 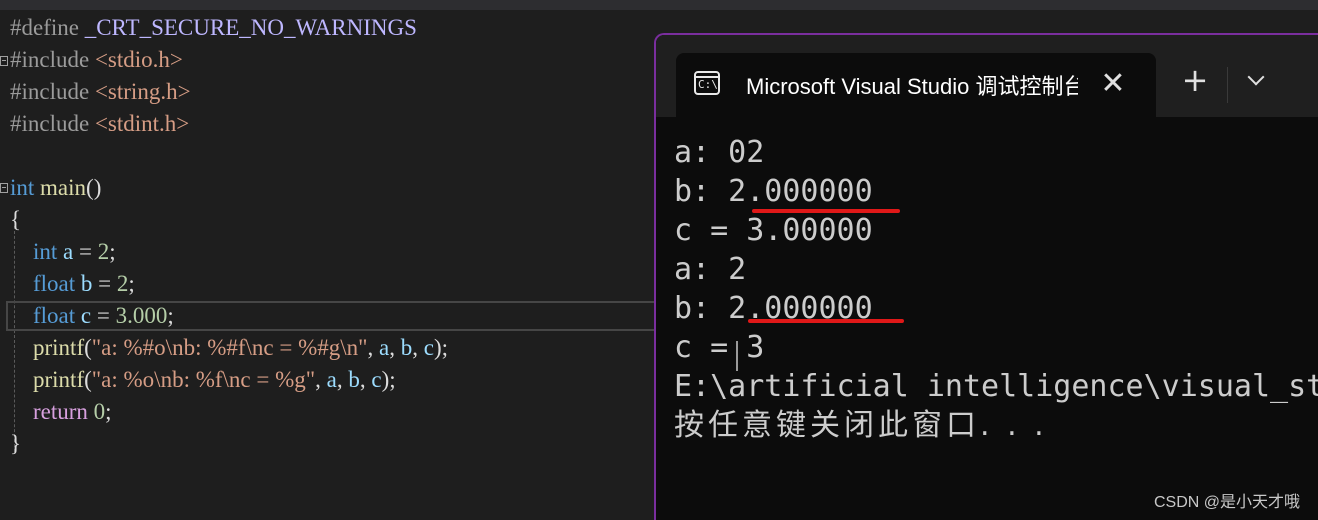 I want to click on watermark: CSDN @是小天才哦, so click(x=1226, y=502).